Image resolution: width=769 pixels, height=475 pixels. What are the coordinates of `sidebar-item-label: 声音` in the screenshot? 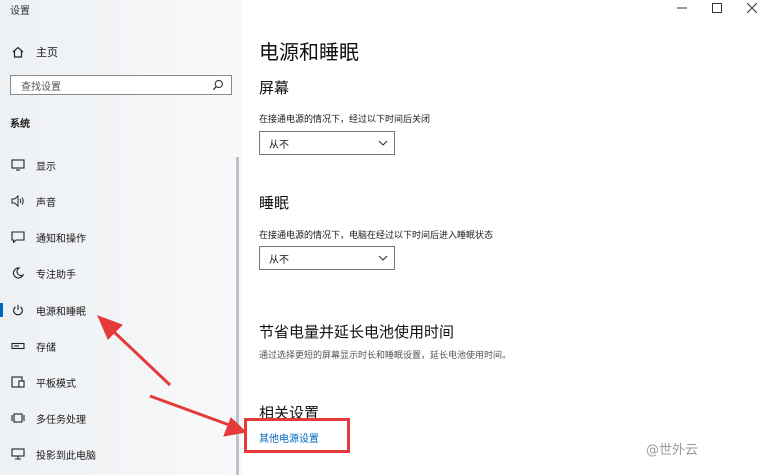 It's located at (46, 203).